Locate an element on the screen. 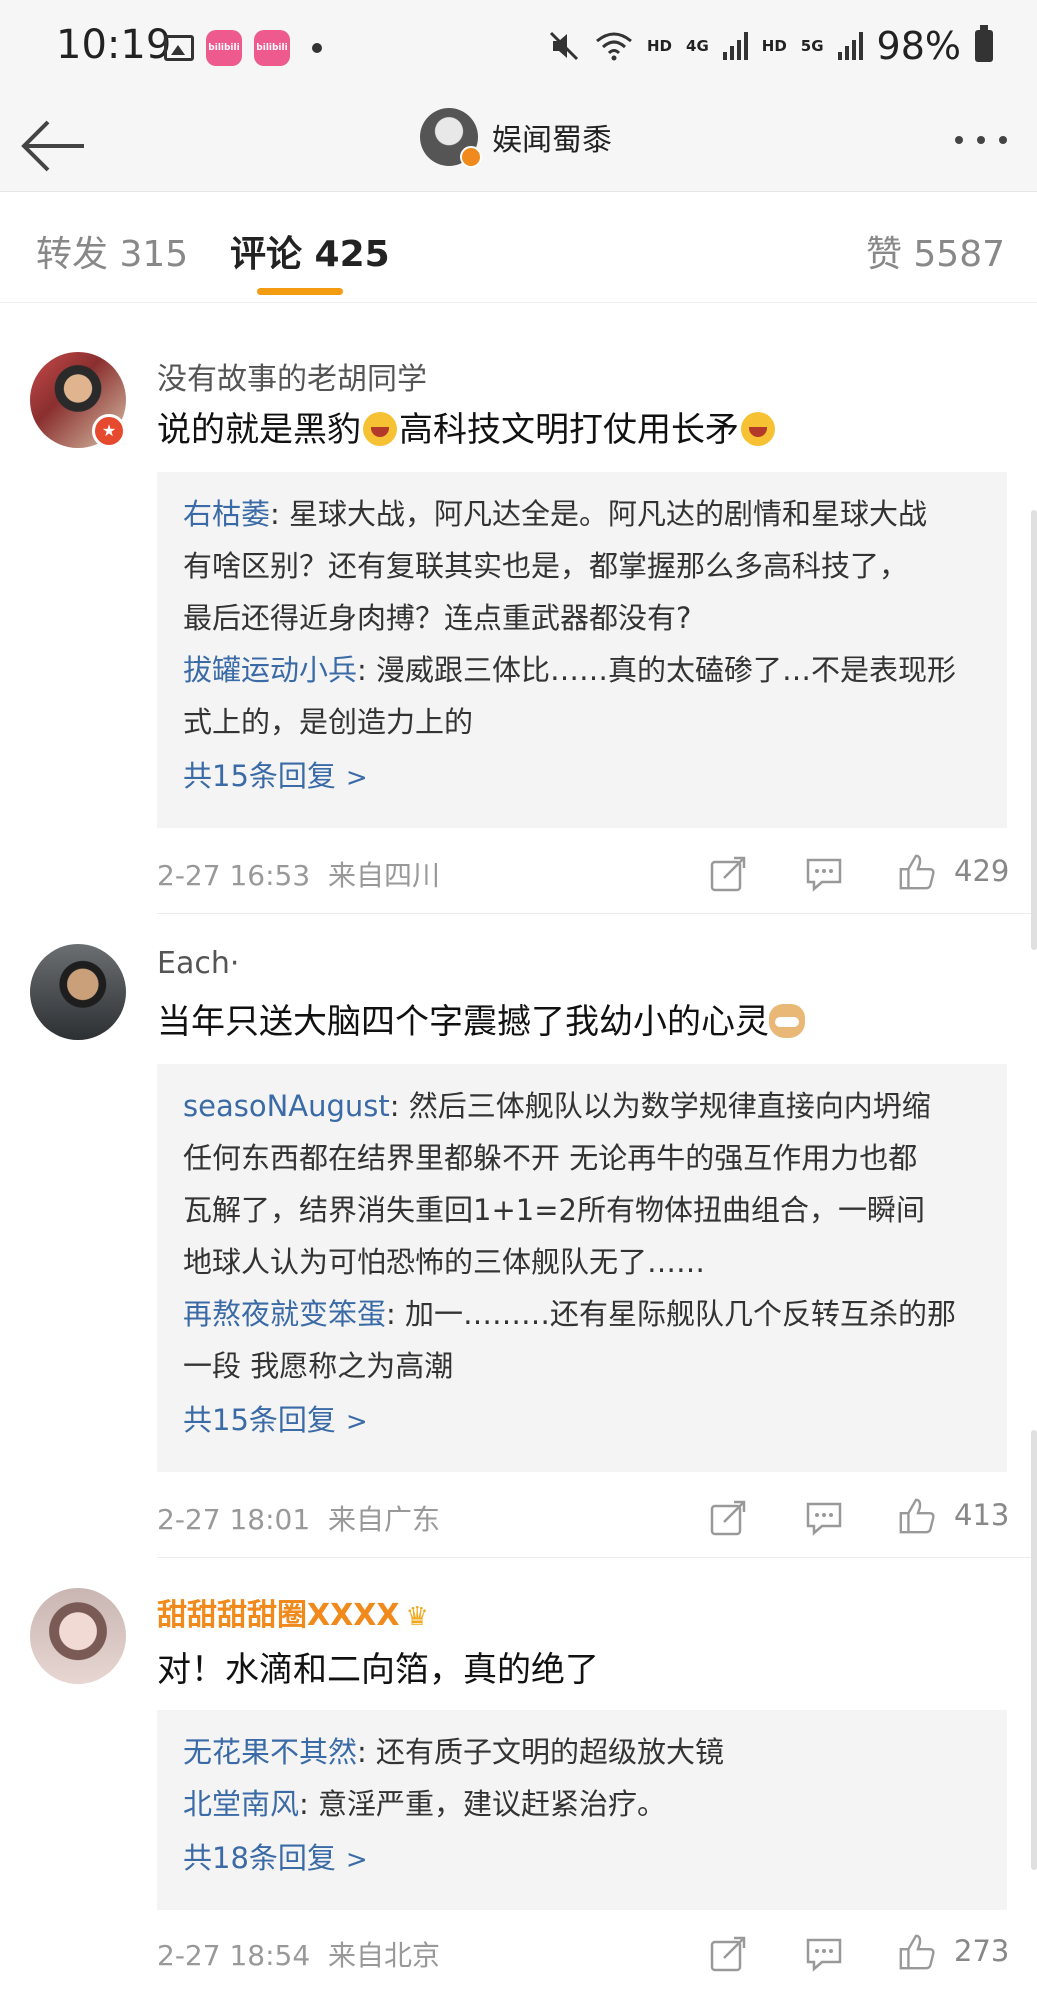 The width and height of the screenshot is (1037, 2000). reply-text: 然后三体舰队以为数学规律直接向内坍缩 is located at coordinates (669, 1106).